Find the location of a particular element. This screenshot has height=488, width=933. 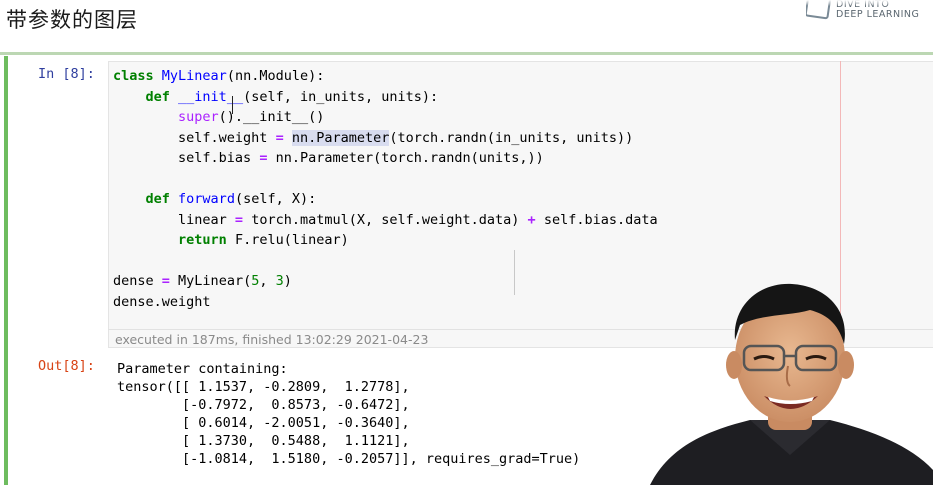

dive-into-deep-learning-logo: DIVE INTO DEEP LEARNING is located at coordinates (869, 12).